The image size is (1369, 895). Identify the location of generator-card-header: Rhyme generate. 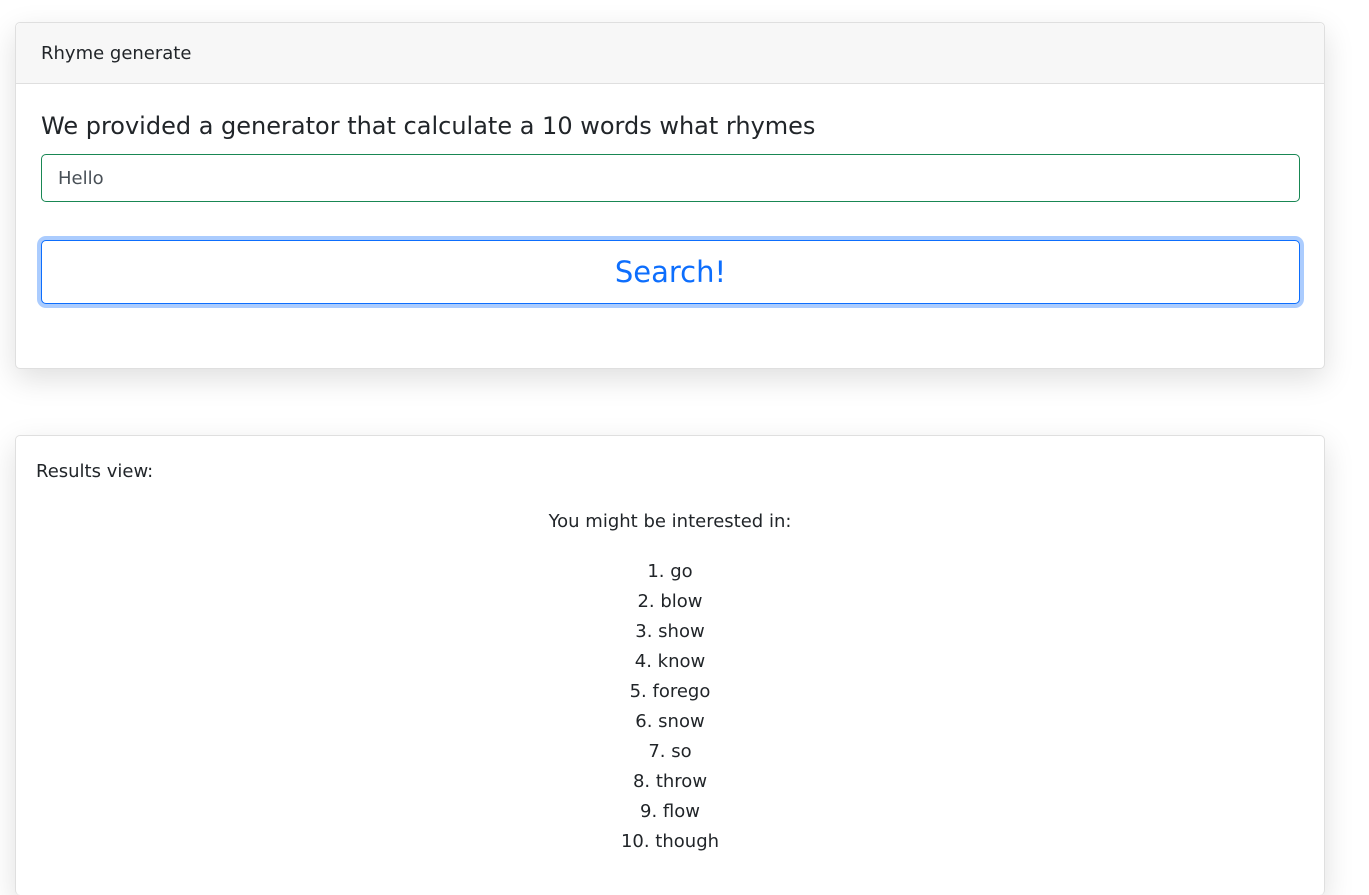
(670, 53).